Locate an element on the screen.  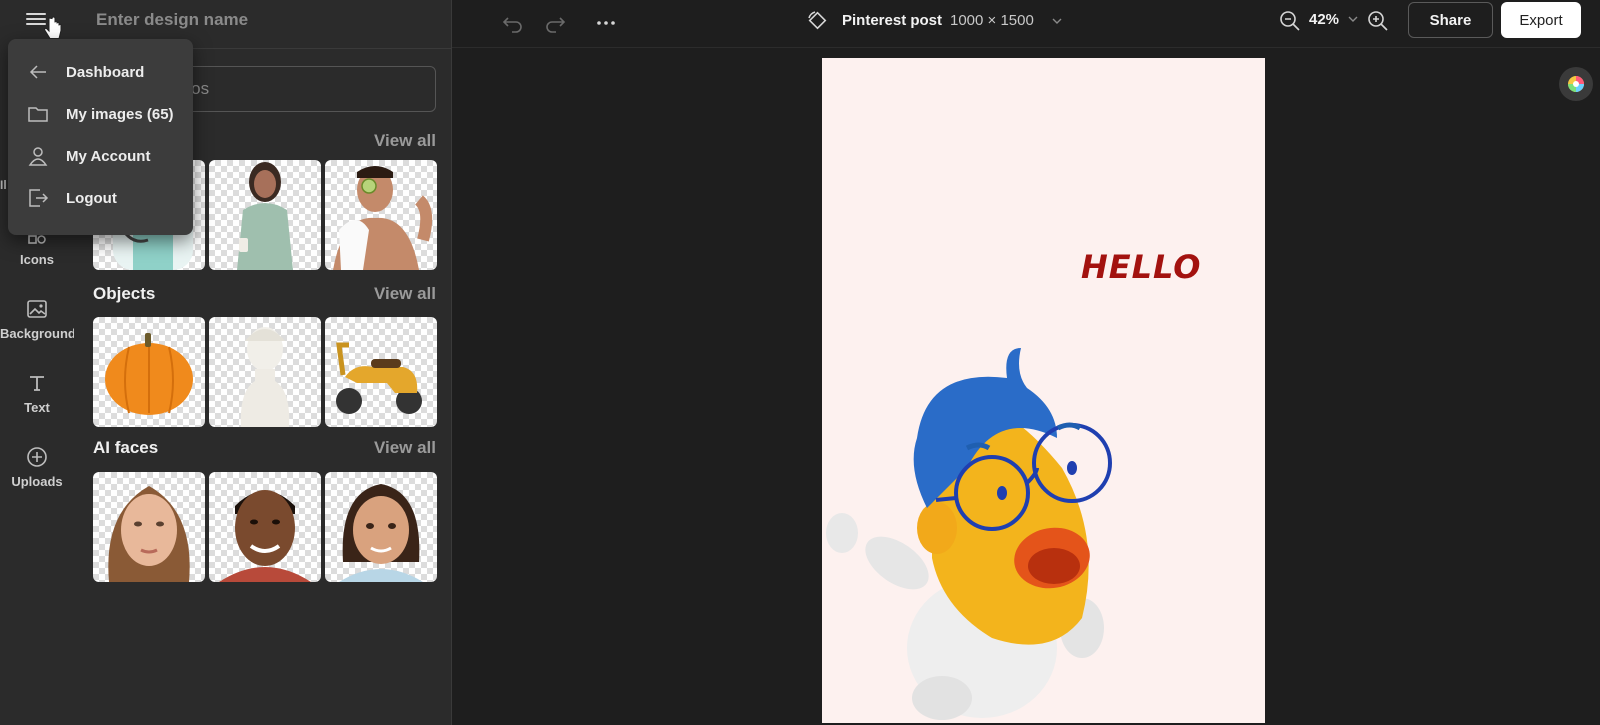
menu-item-my-images: My images (65) is located at coordinates (100, 114).